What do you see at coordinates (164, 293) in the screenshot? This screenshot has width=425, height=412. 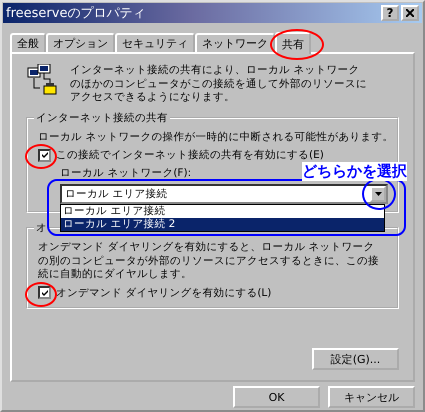 I see `checkbox-label: オンデマンド ダイヤリングを有効にする(L)` at bounding box center [164, 293].